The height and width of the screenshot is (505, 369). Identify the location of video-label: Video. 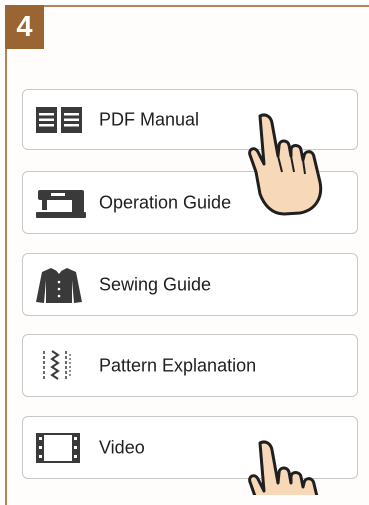
(122, 447).